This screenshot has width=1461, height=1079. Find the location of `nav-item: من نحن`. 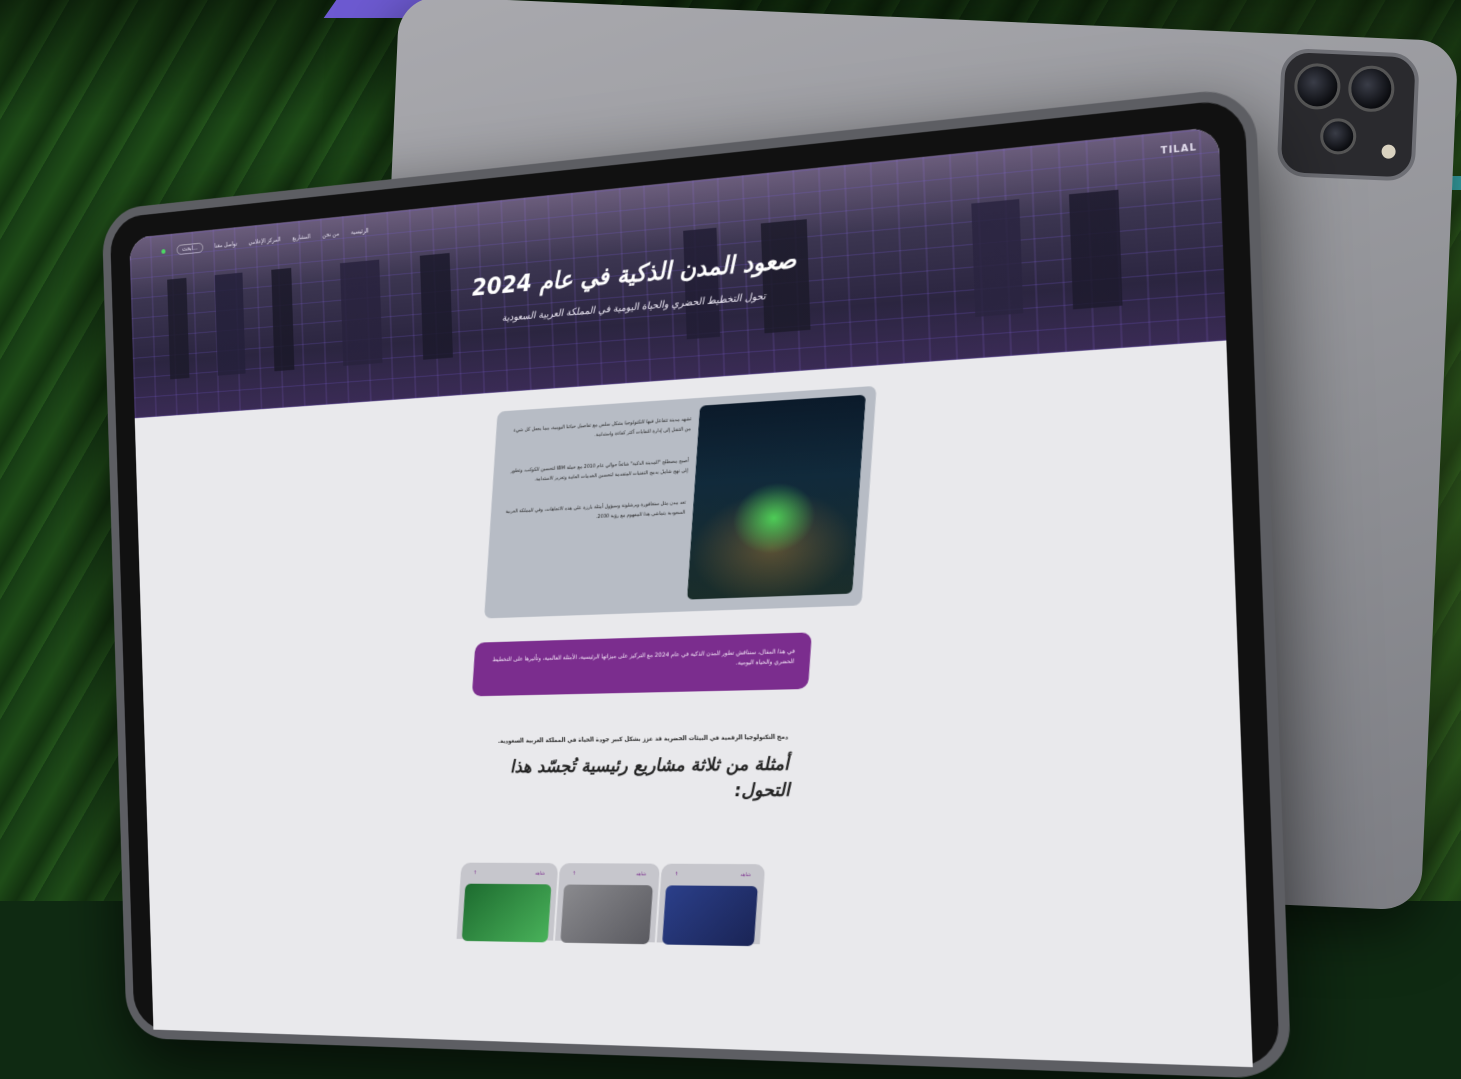

nav-item: من نحن is located at coordinates (330, 234).